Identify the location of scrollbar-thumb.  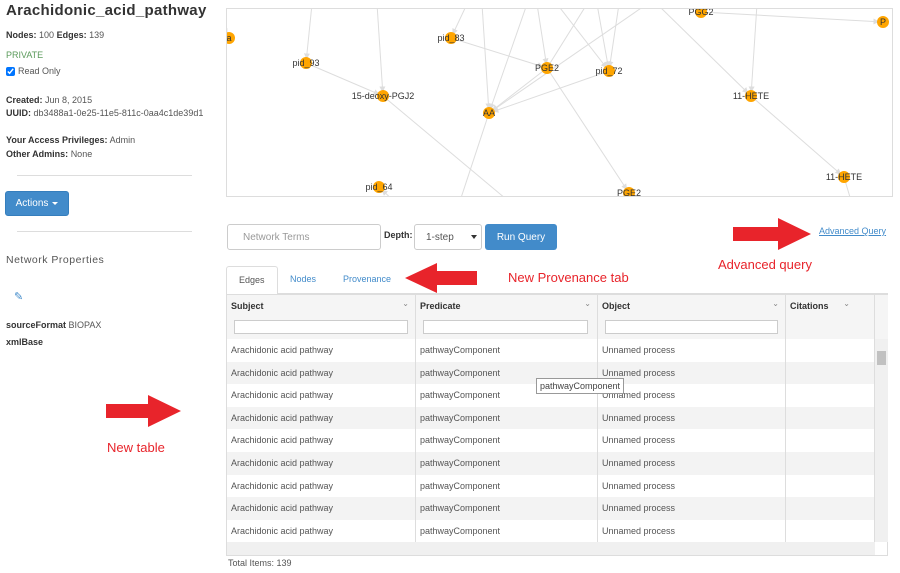
(881, 358).